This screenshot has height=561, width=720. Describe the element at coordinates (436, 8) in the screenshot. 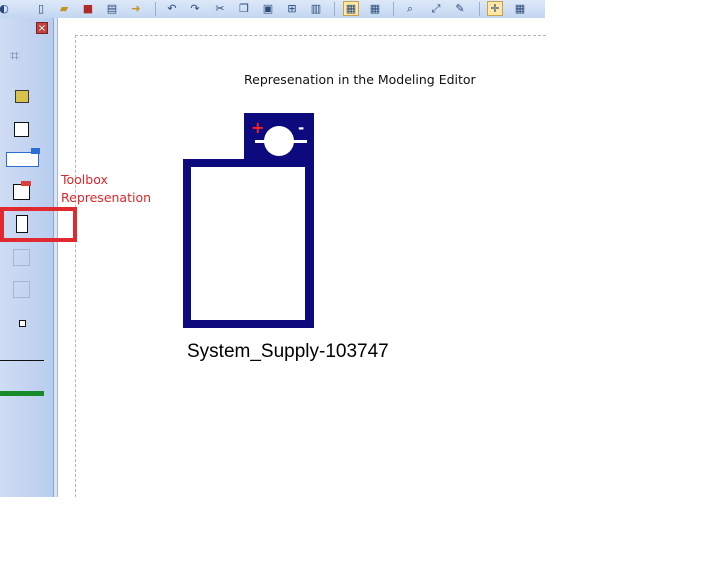

I see `zoom-fit-icon: ⤢` at that location.